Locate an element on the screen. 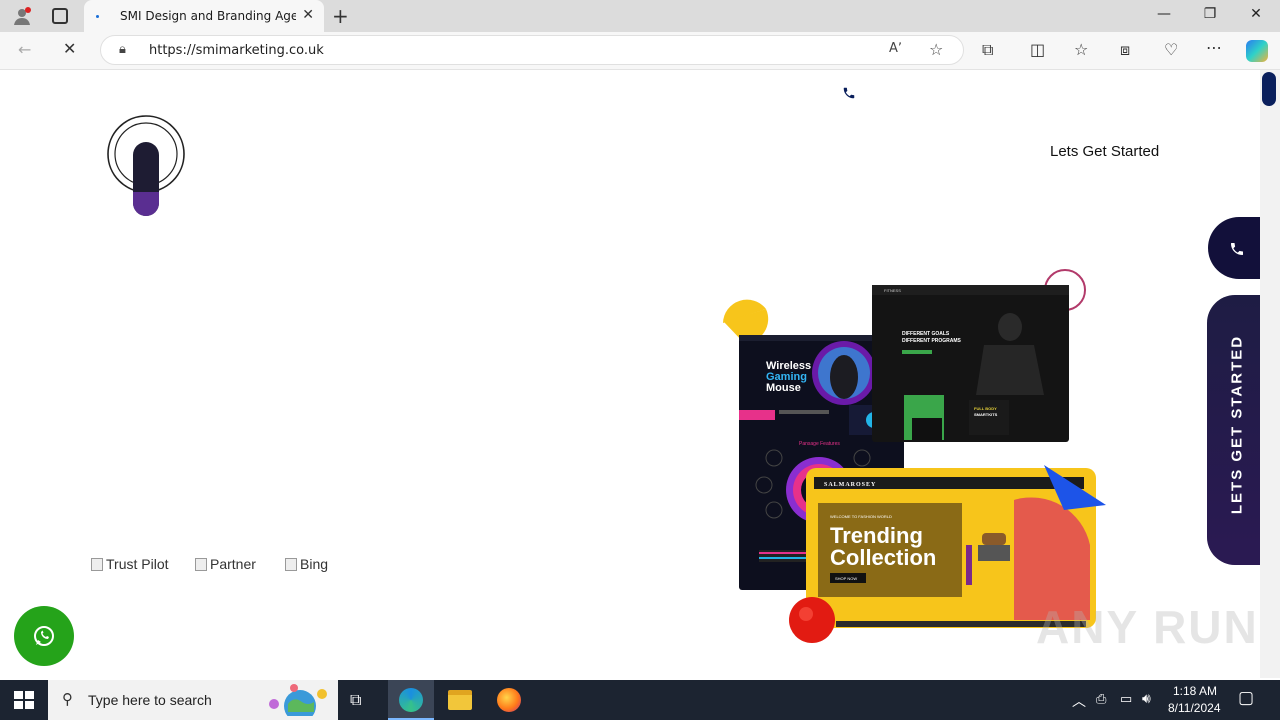  profile-icon is located at coordinates (22, 16).